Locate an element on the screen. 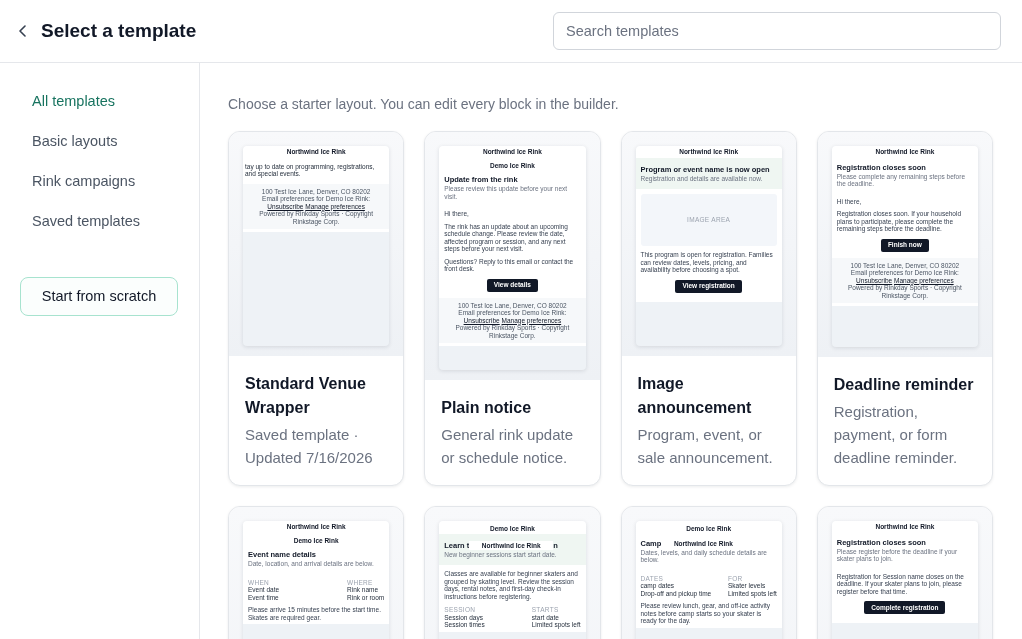 The width and height of the screenshot is (1022, 639). sidebar-item: All templates is located at coordinates (99, 102).